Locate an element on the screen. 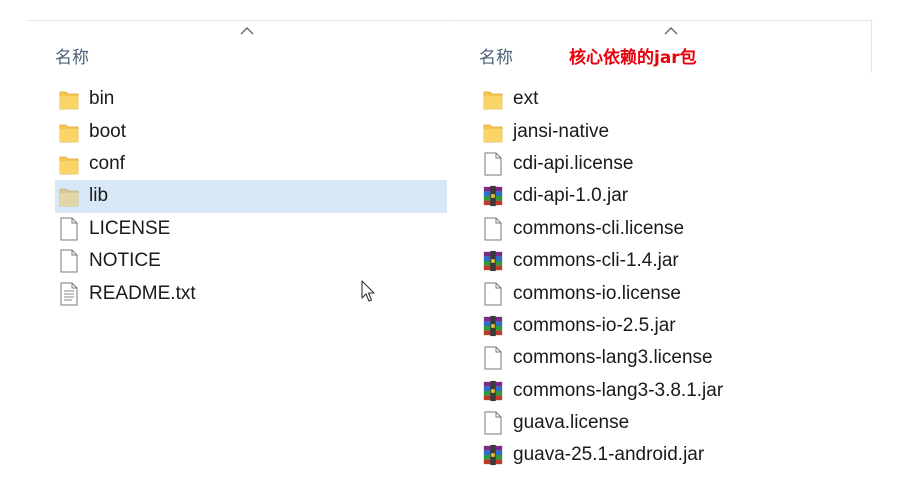 This screenshot has width=898, height=500. file-name-label: commons-lang3.license is located at coordinates (613, 358).